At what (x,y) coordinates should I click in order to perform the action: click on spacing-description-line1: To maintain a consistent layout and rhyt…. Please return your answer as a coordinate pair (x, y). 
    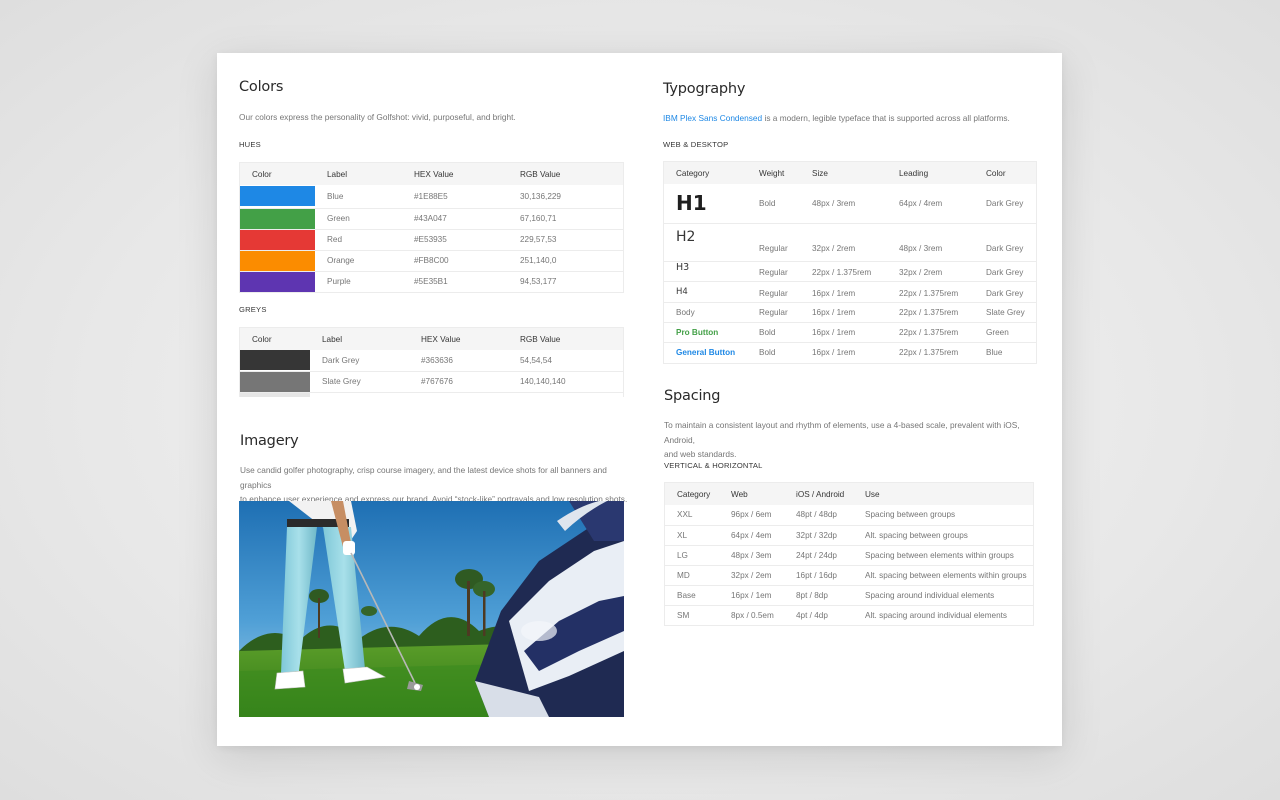
    Looking at the image, I should click on (842, 432).